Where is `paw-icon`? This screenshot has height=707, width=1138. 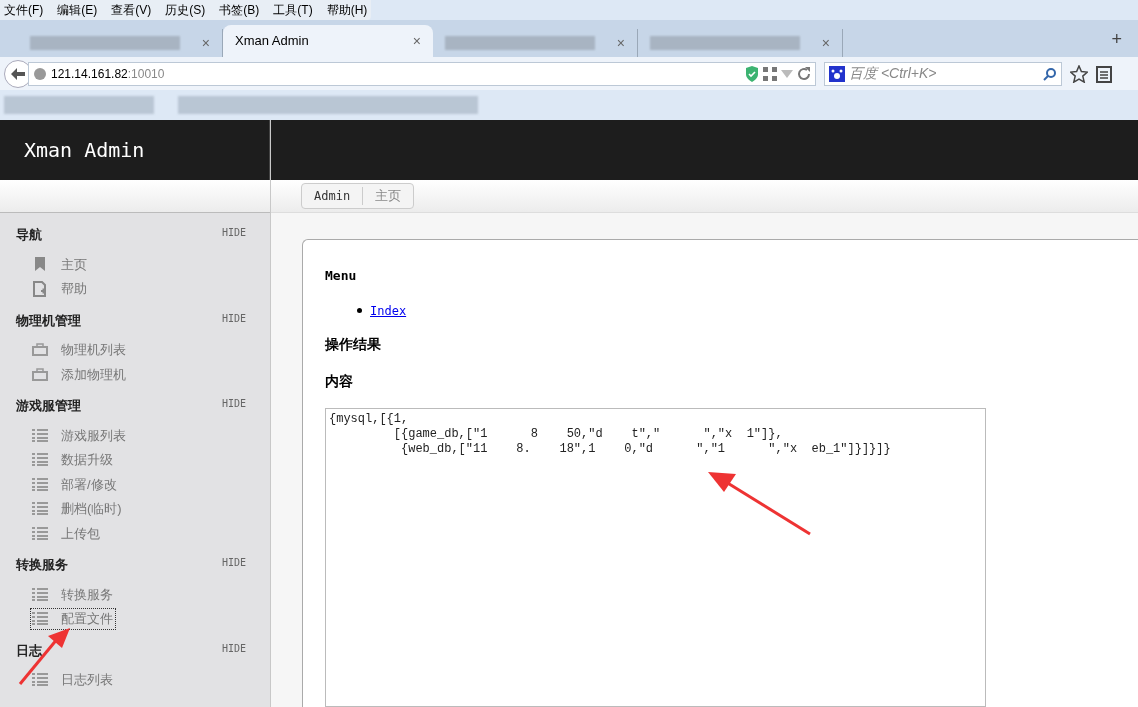
paw-icon is located at coordinates (837, 73).